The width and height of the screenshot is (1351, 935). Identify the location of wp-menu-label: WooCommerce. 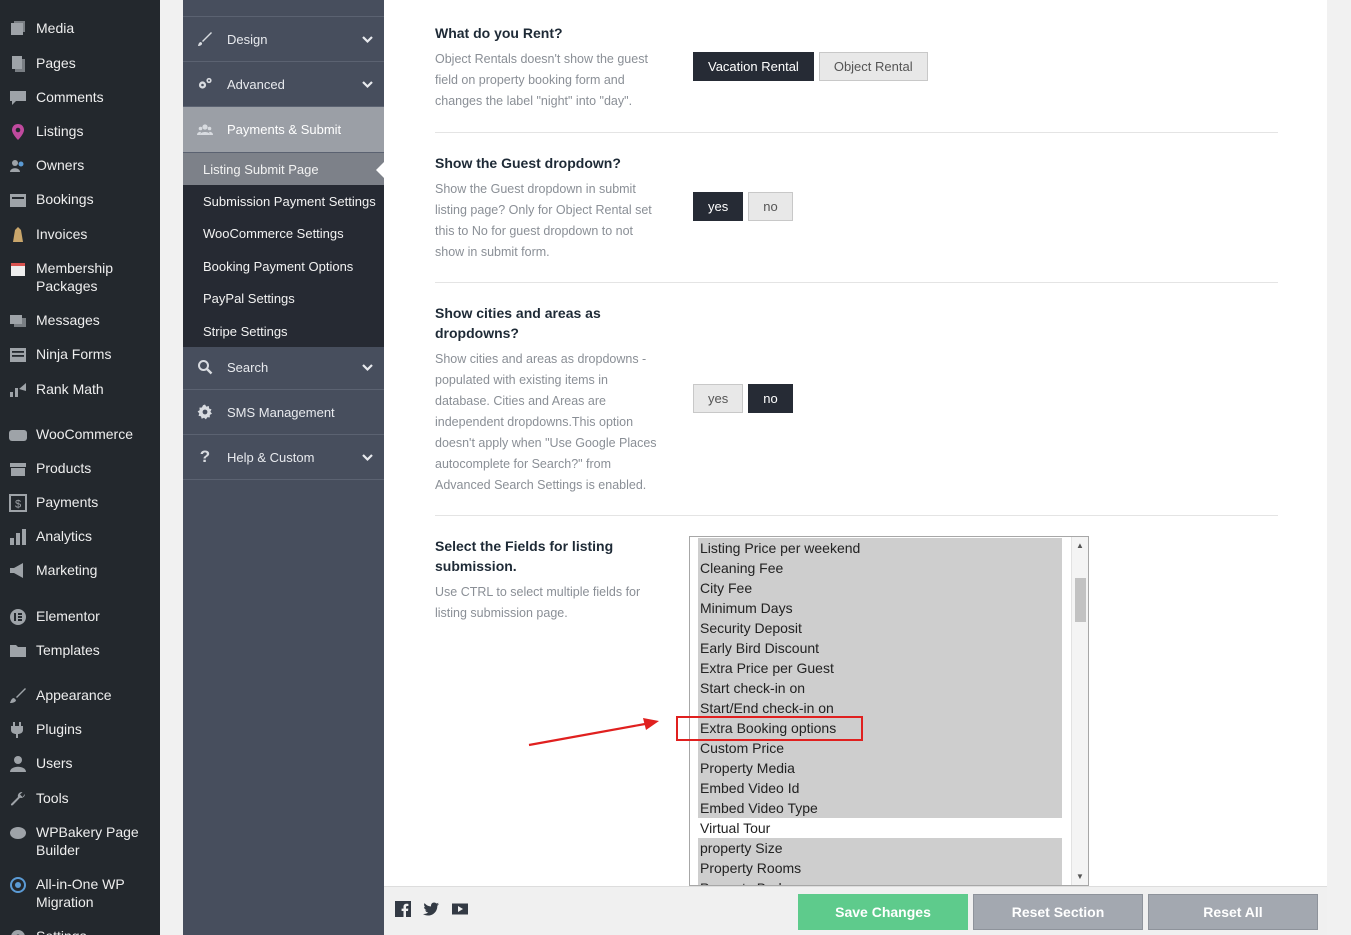
(84, 434).